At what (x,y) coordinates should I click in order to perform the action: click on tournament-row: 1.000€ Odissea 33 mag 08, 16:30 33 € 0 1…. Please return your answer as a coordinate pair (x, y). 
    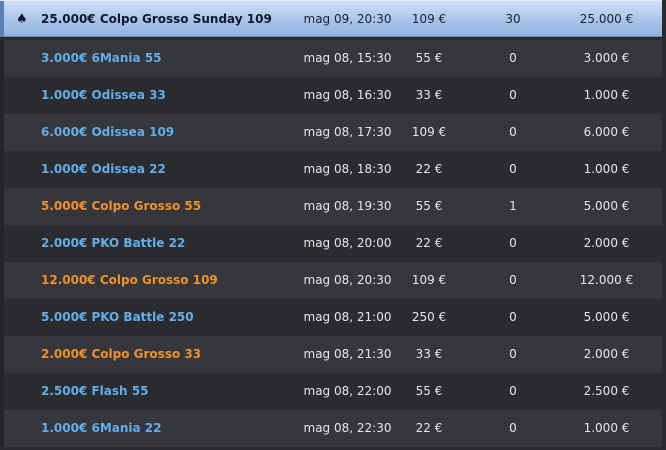
    Looking at the image, I should click on (333, 95).